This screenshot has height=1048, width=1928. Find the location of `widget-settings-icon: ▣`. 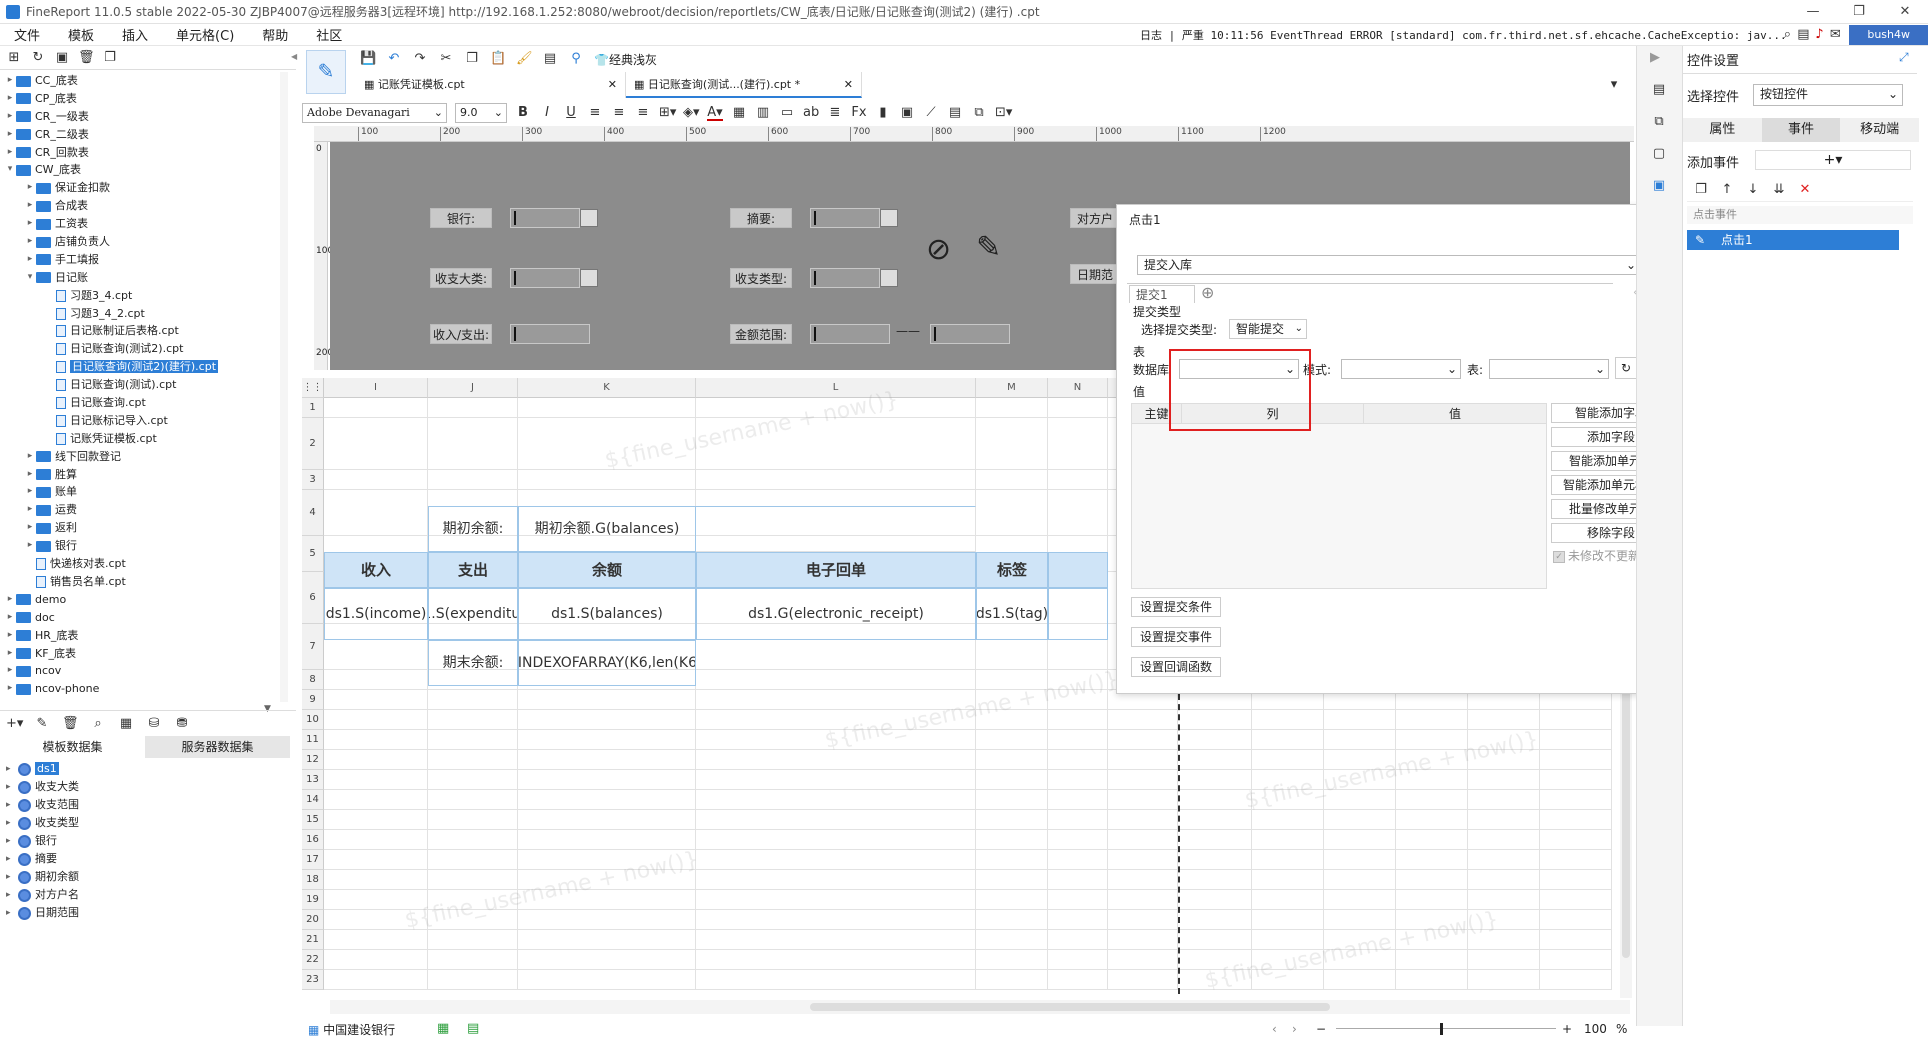

widget-settings-icon: ▣ is located at coordinates (1659, 186).